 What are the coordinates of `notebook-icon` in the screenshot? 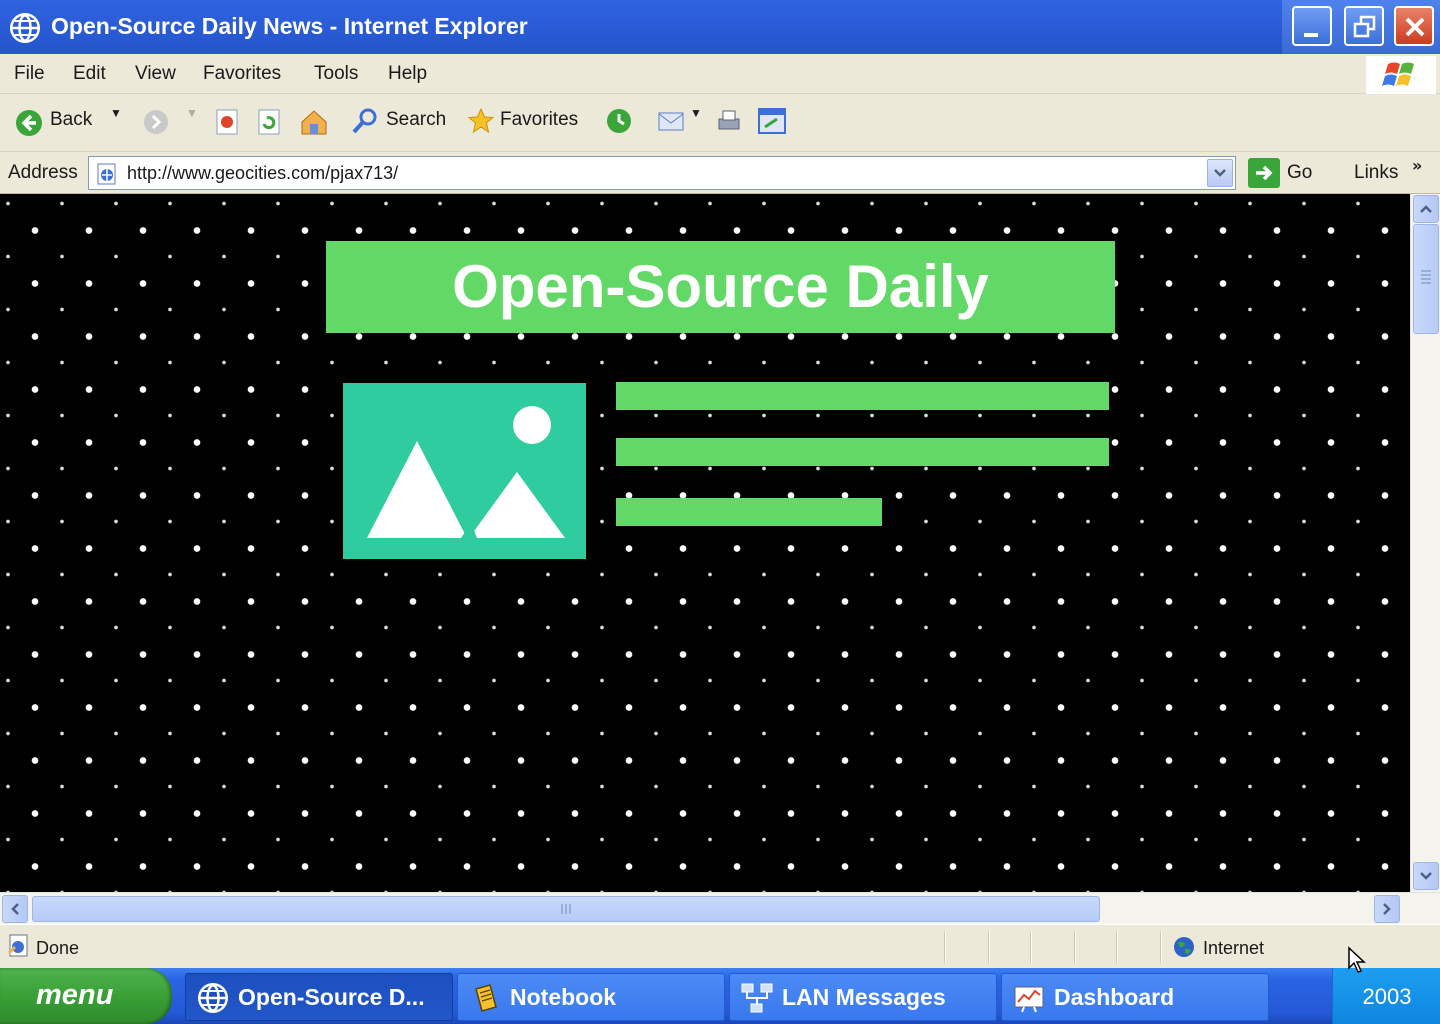 It's located at (486, 998).